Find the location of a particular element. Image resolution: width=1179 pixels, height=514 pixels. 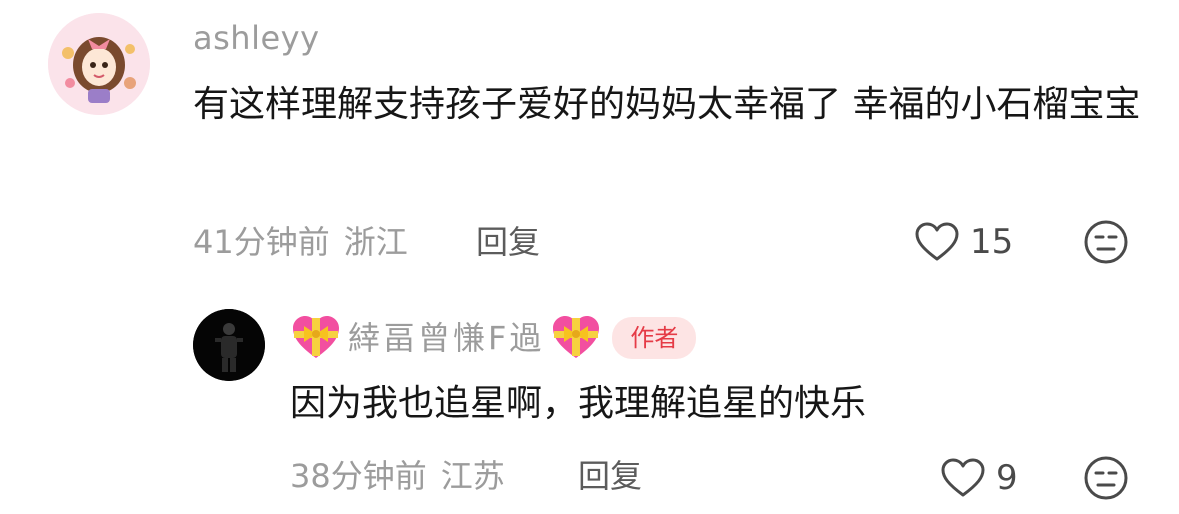

comment-username: 緈畐曾慊F過 is located at coordinates (446, 338).